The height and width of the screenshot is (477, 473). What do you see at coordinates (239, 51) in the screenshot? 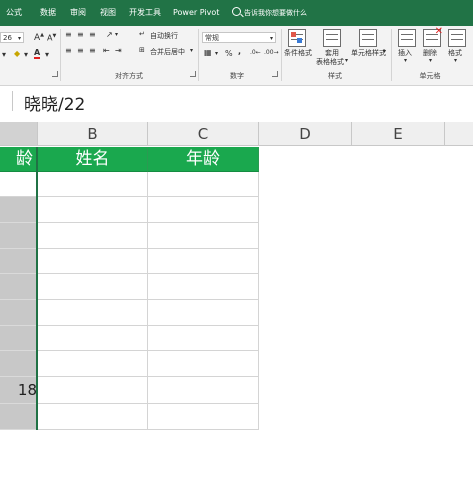
I see `comma-style-button: ,` at bounding box center [239, 51].